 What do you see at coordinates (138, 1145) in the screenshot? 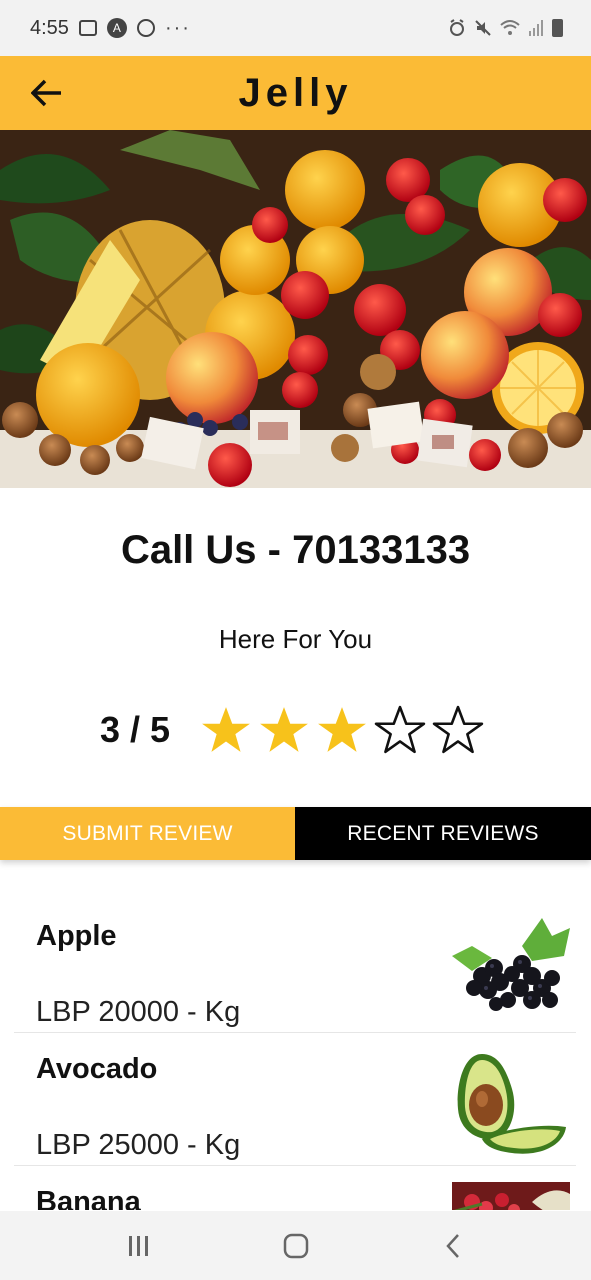
I see `product-price: LBP 25000 - Kg` at bounding box center [138, 1145].